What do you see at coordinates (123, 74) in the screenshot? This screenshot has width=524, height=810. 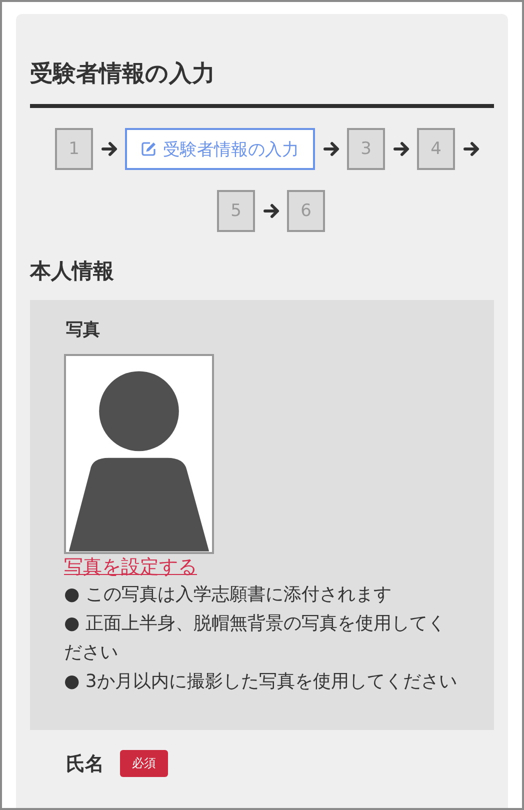 I see `page-title: 受験者情報の入力` at bounding box center [123, 74].